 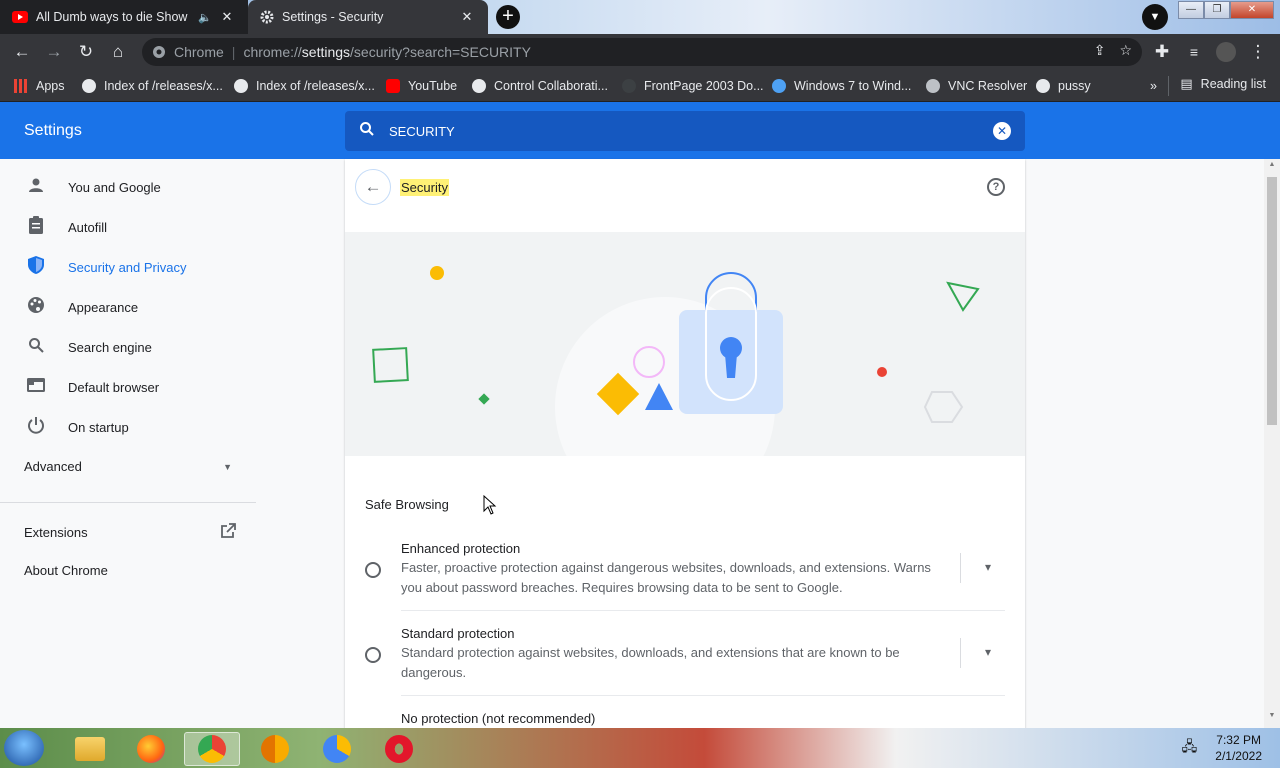 I want to click on window-close-button: ✕, so click(x=1252, y=10).